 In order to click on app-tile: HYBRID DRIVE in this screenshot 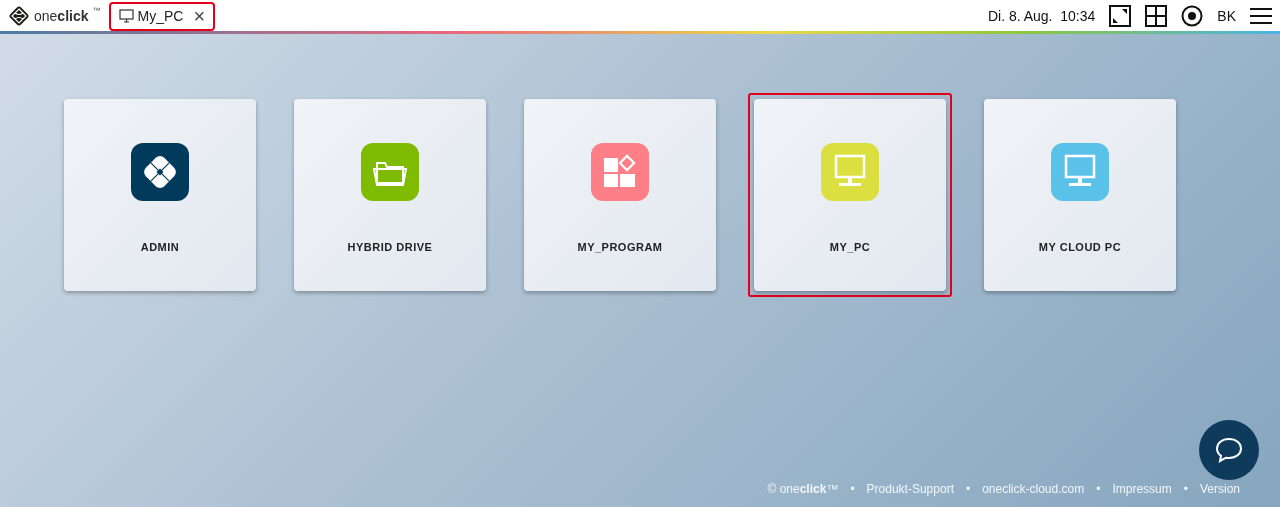, I will do `click(390, 195)`.